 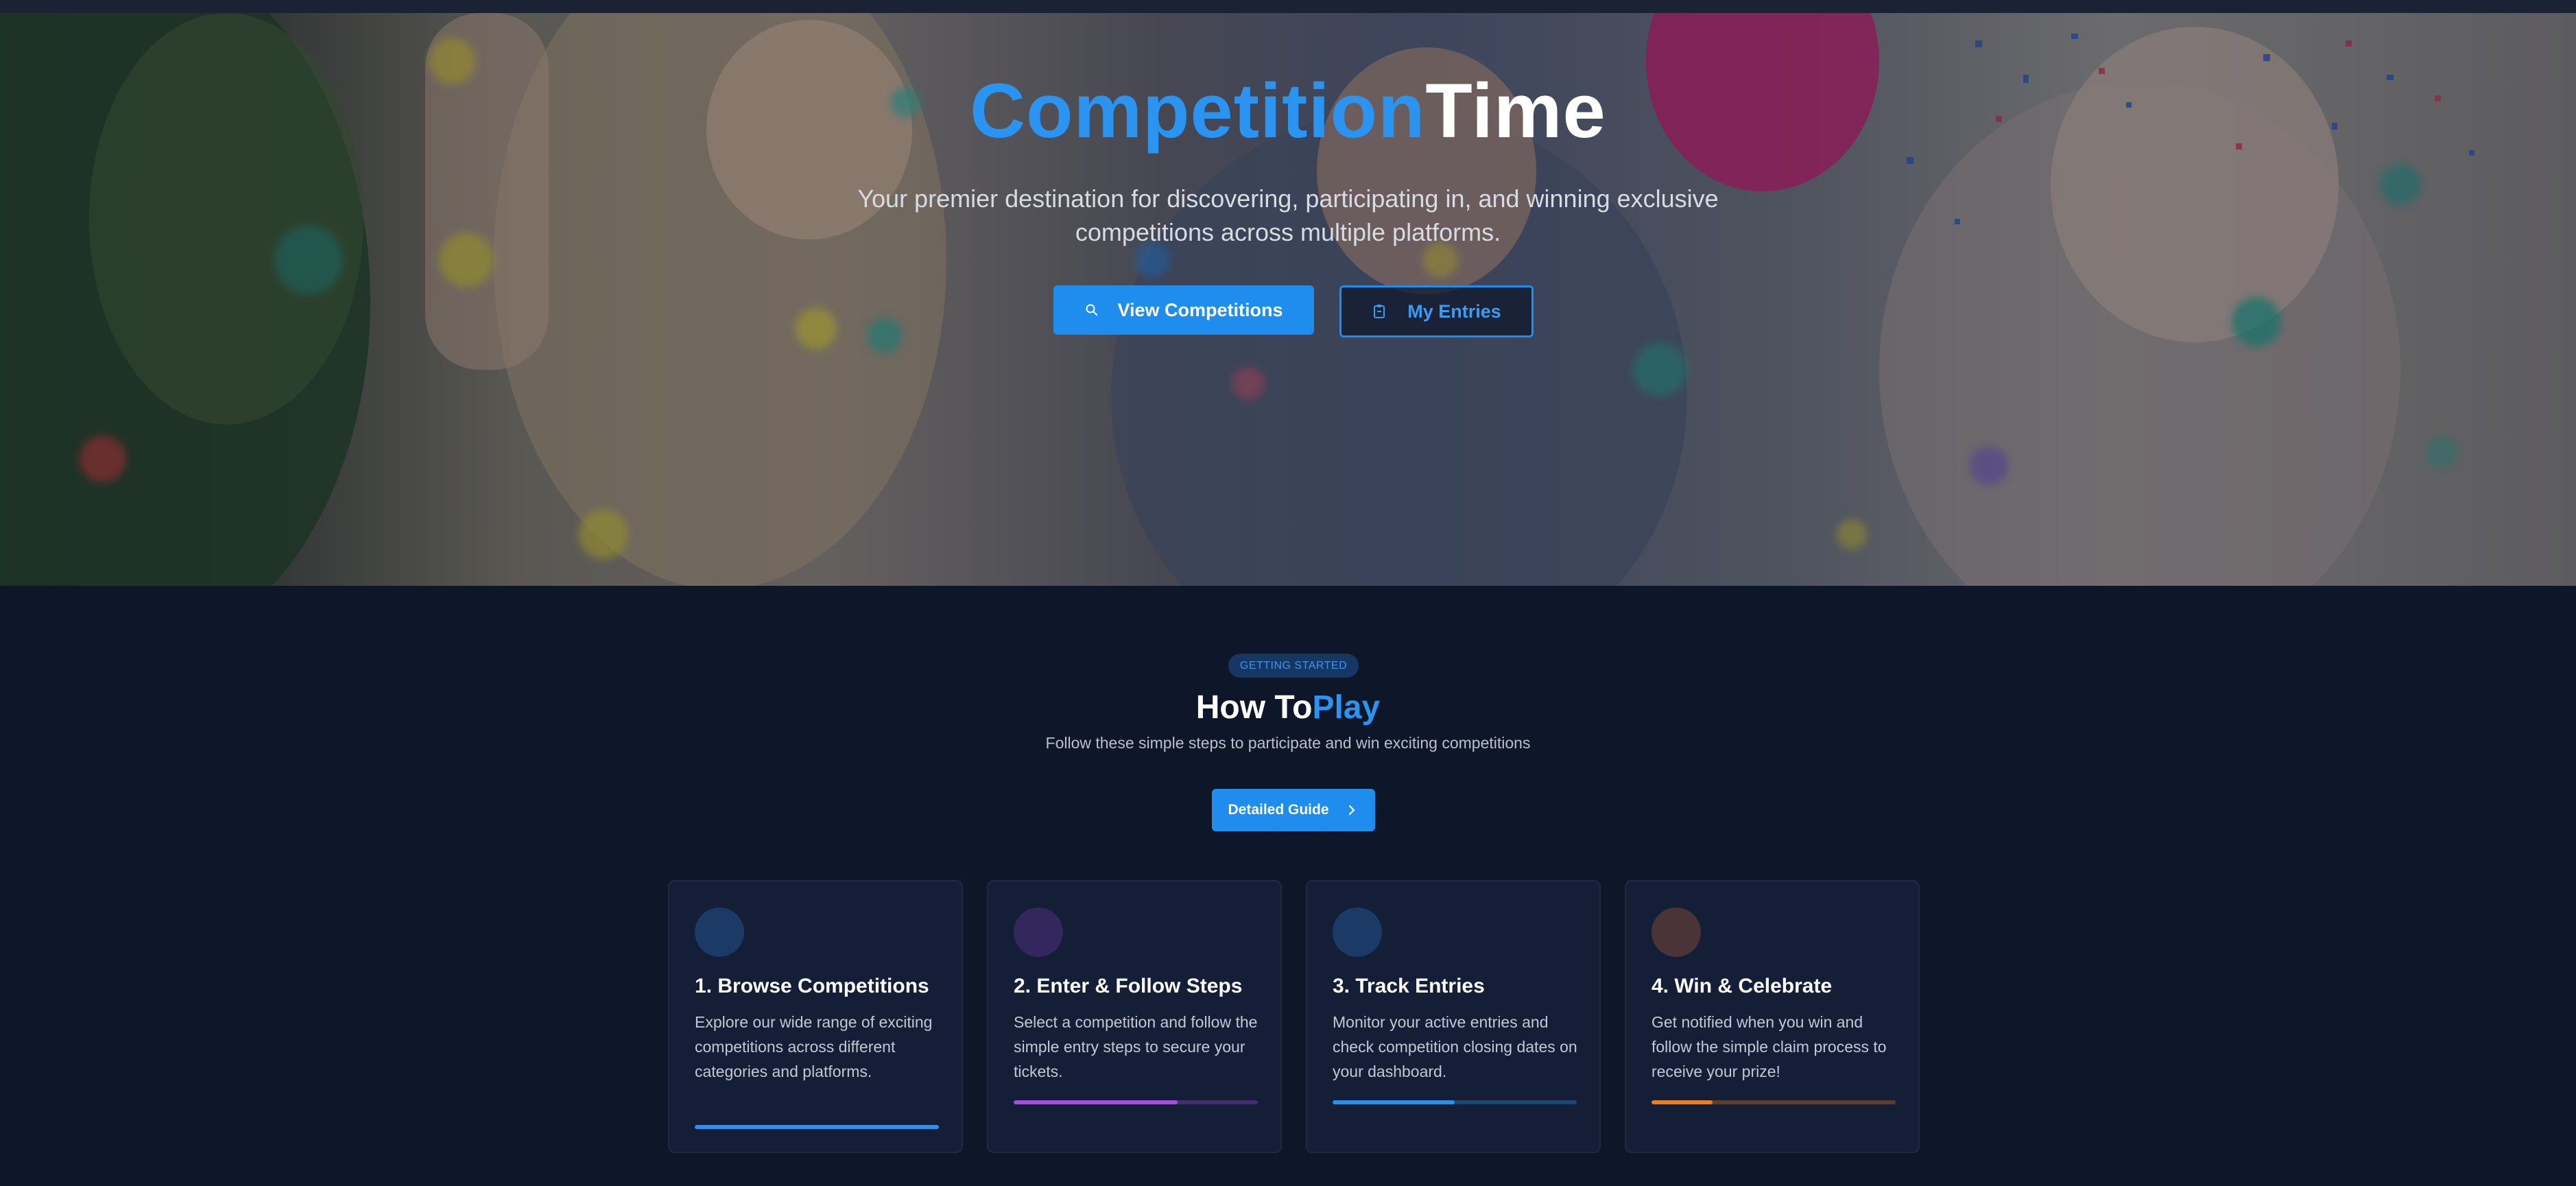 I want to click on hero-title-main: Time, so click(x=1515, y=111).